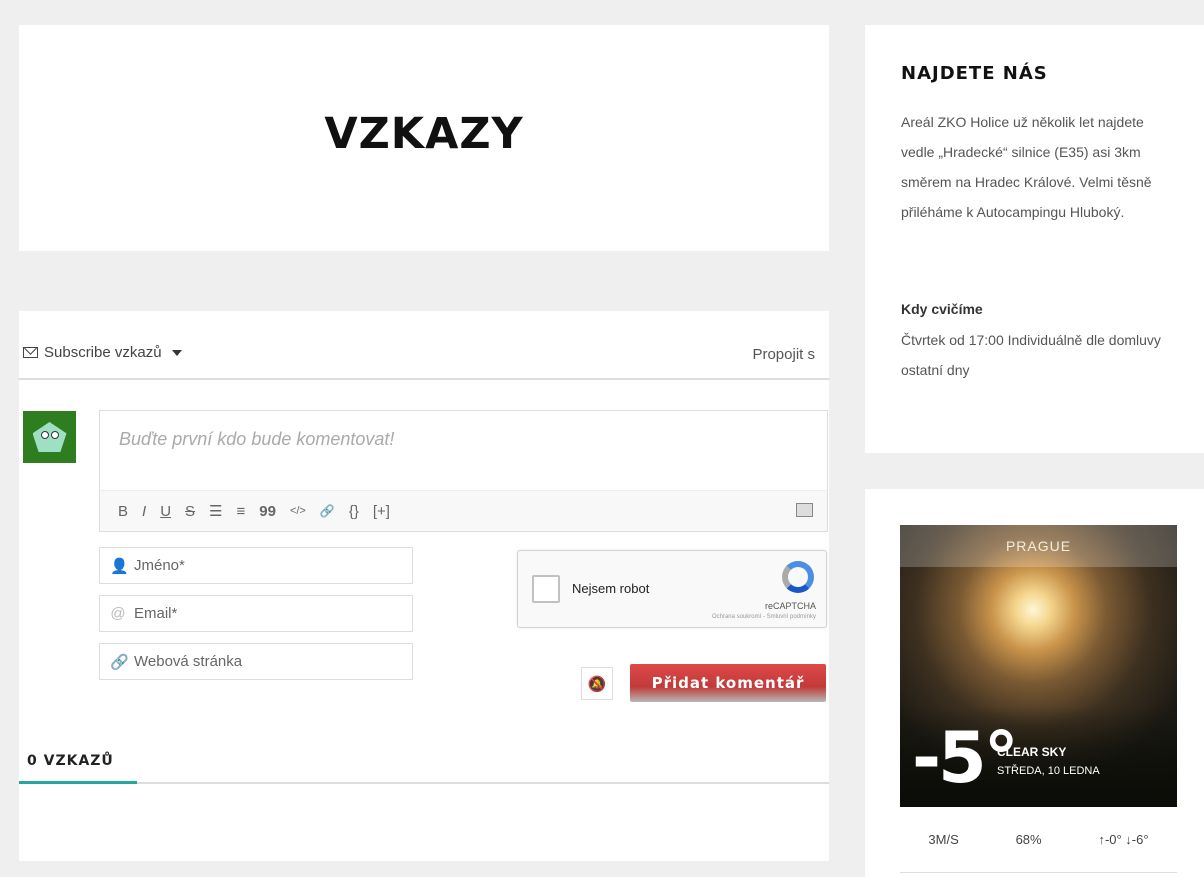 The height and width of the screenshot is (877, 1204). Describe the element at coordinates (327, 511) in the screenshot. I see `link-button: 🔗` at that location.